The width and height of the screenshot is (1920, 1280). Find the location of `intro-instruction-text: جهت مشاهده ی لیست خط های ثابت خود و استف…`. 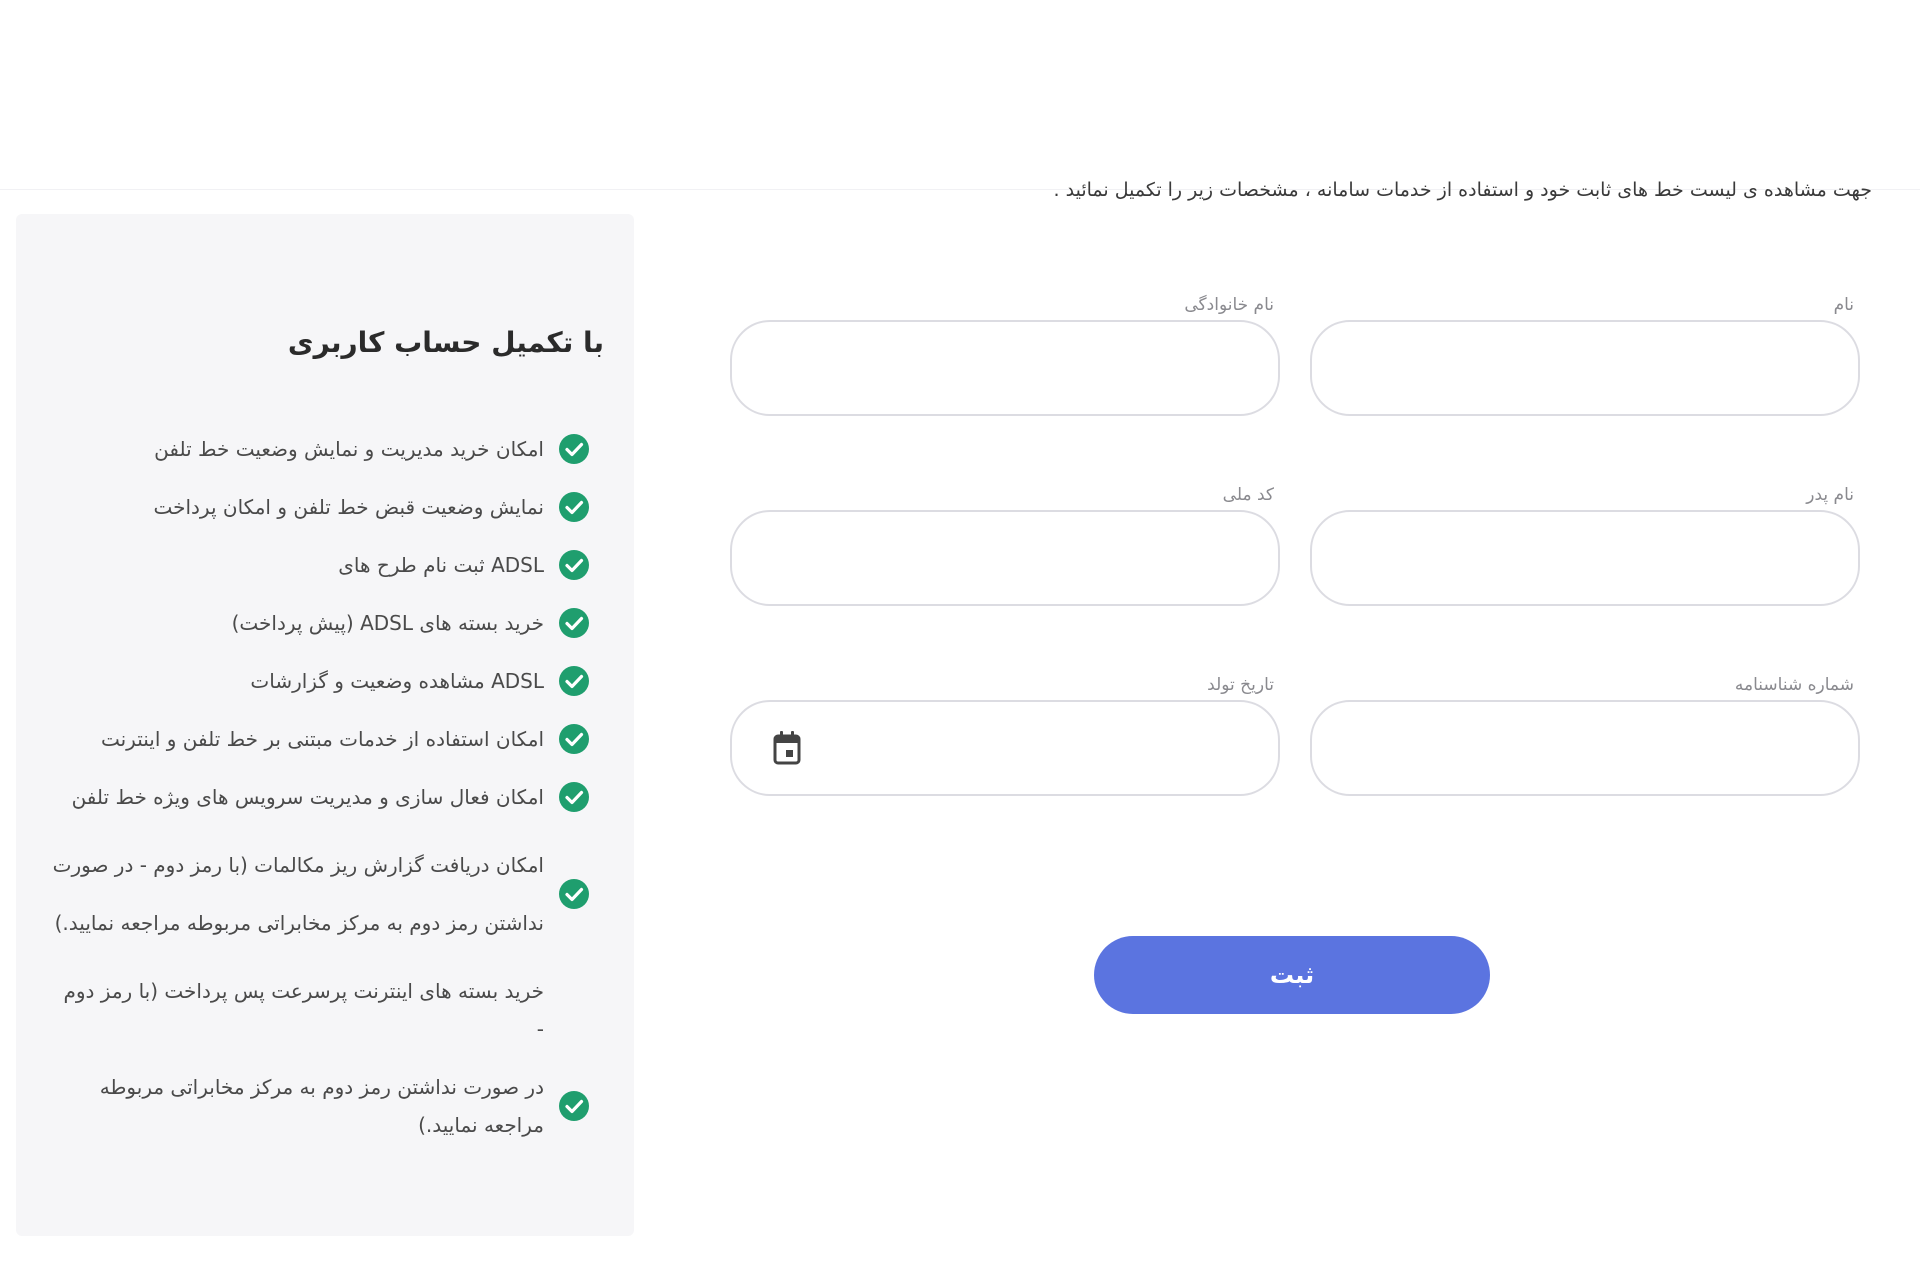

intro-instruction-text: جهت مشاهده ی لیست خط های ثابت خود و استف… is located at coordinates (1462, 190).